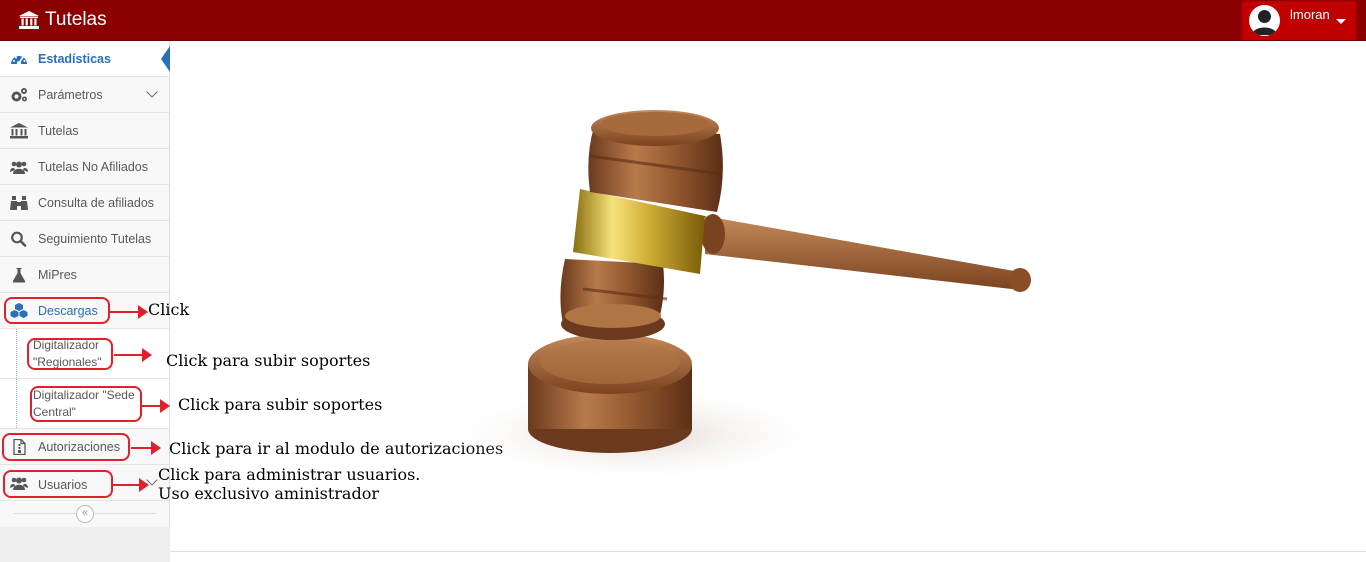  What do you see at coordinates (19, 203) in the screenshot?
I see `binoculars-icon` at bounding box center [19, 203].